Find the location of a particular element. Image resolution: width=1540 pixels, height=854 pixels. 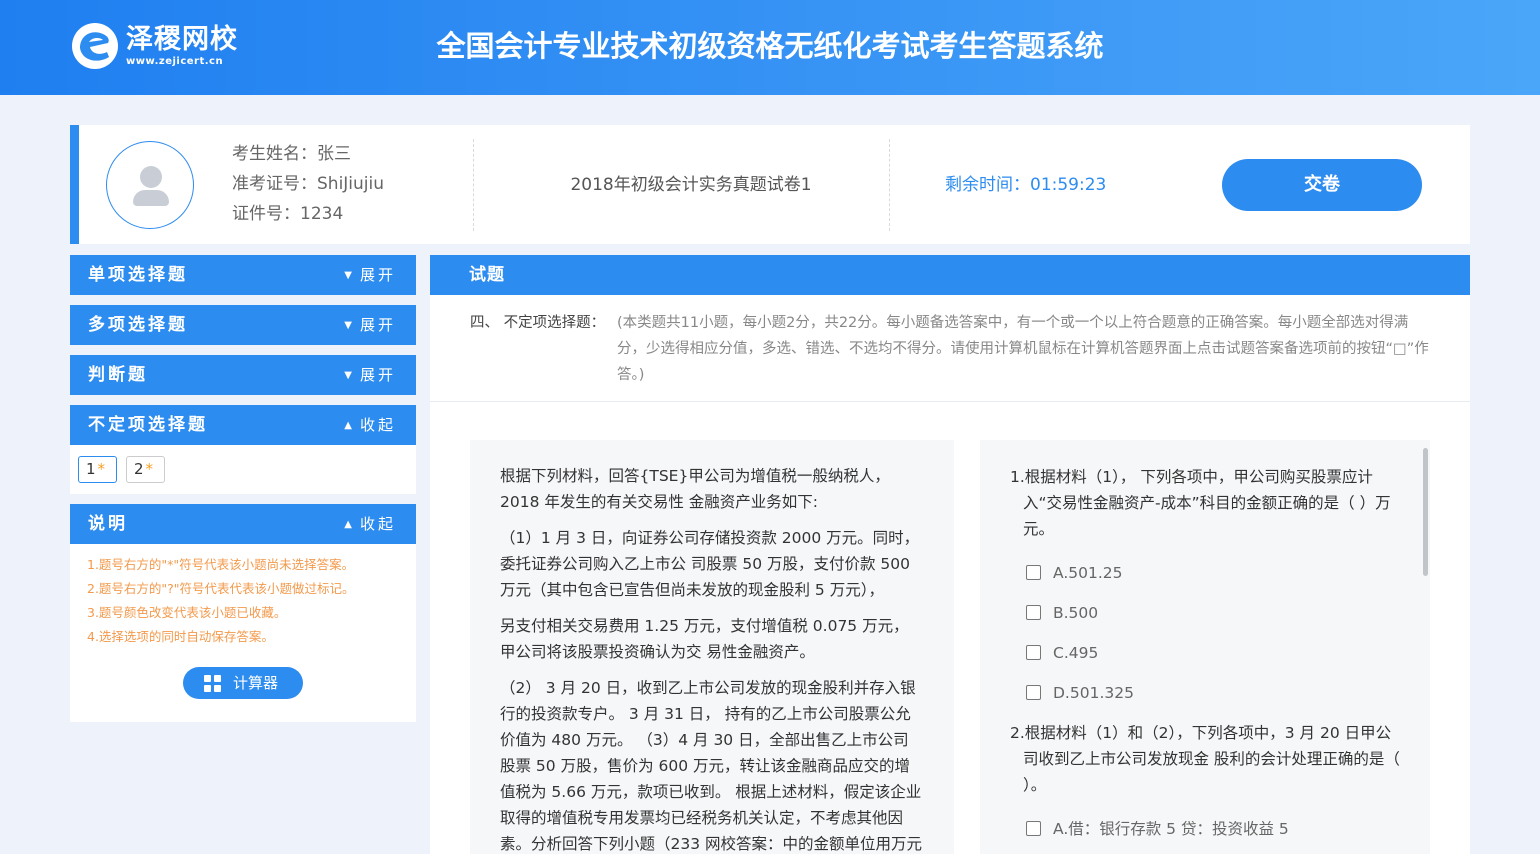

avatar is located at coordinates (150, 185).